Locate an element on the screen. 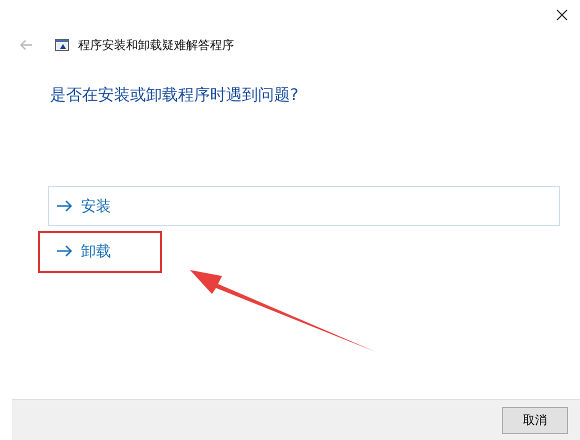  question-heading: 是否在安装或卸载程序时遇到问题? is located at coordinates (175, 95).